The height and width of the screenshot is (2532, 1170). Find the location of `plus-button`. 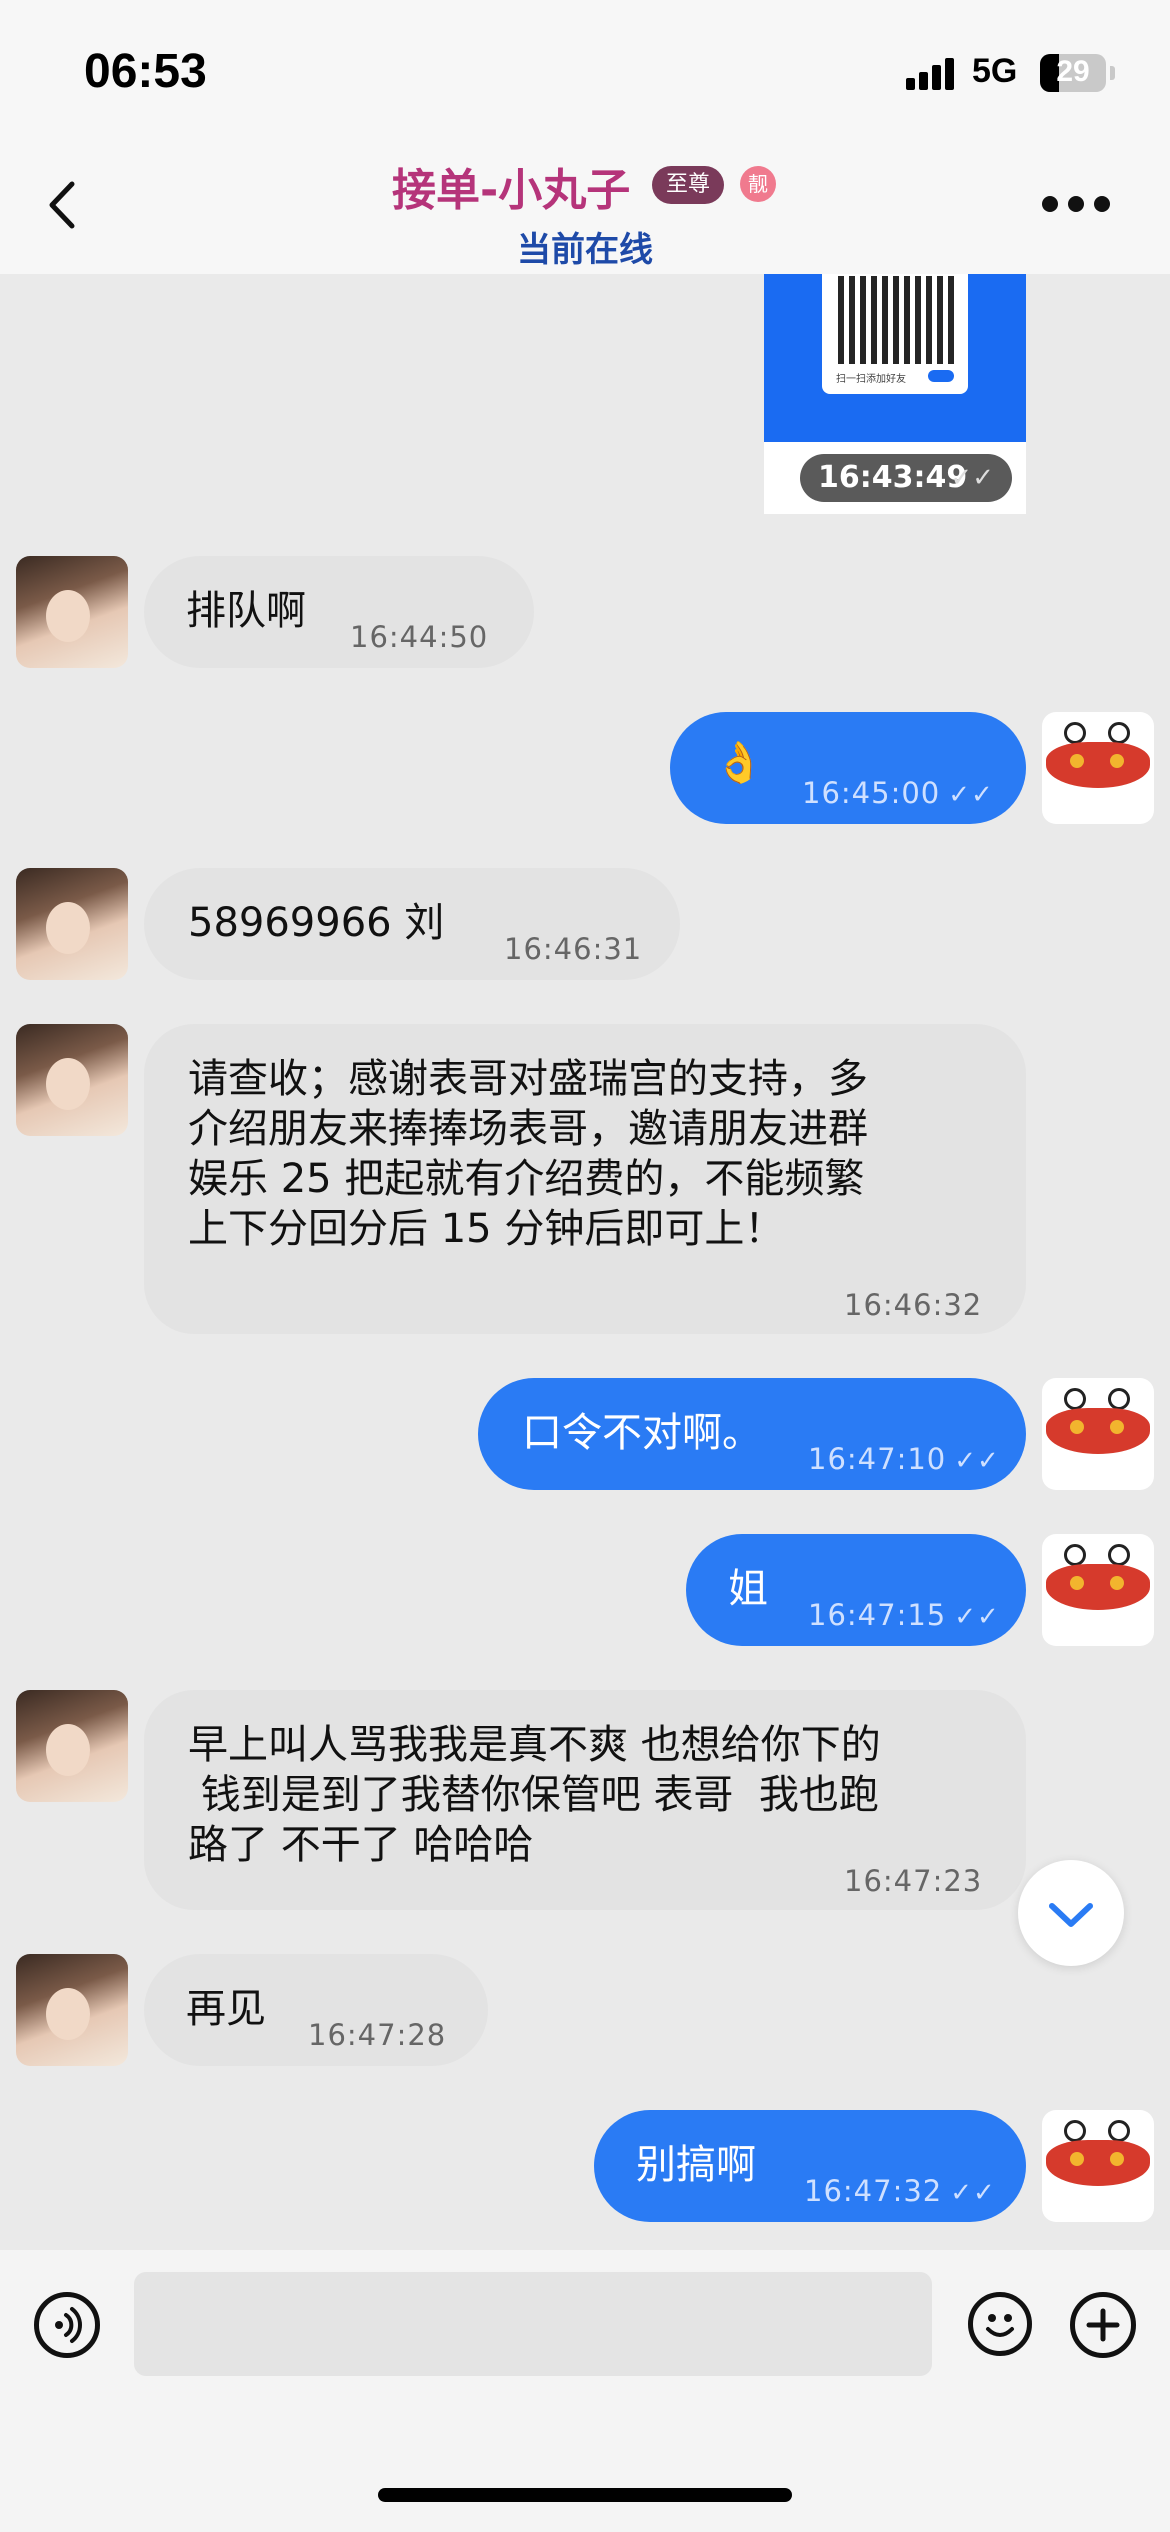

plus-button is located at coordinates (1103, 2325).